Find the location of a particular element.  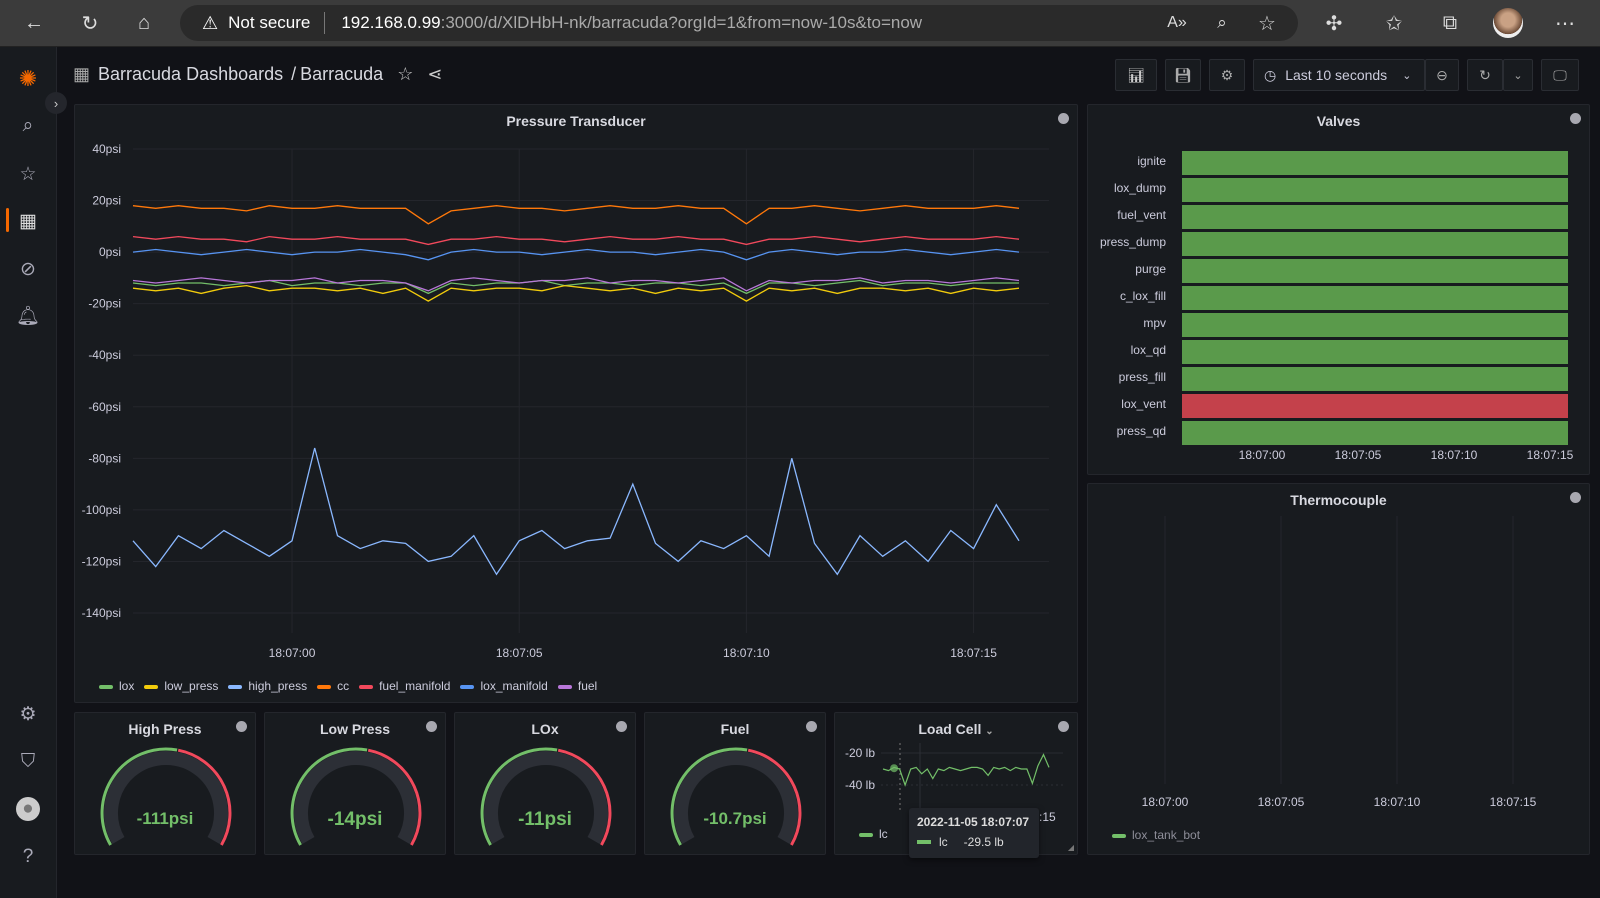

legend-item-lox: lox is located at coordinates (116, 686).